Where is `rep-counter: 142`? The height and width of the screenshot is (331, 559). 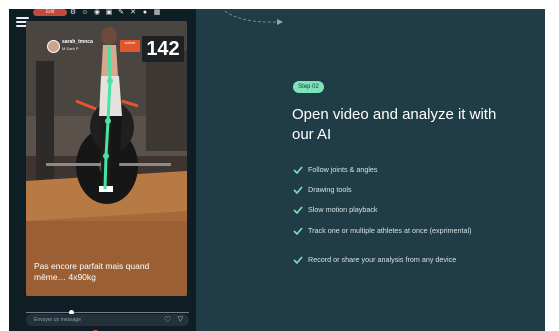
rep-counter: 142 is located at coordinates (163, 49).